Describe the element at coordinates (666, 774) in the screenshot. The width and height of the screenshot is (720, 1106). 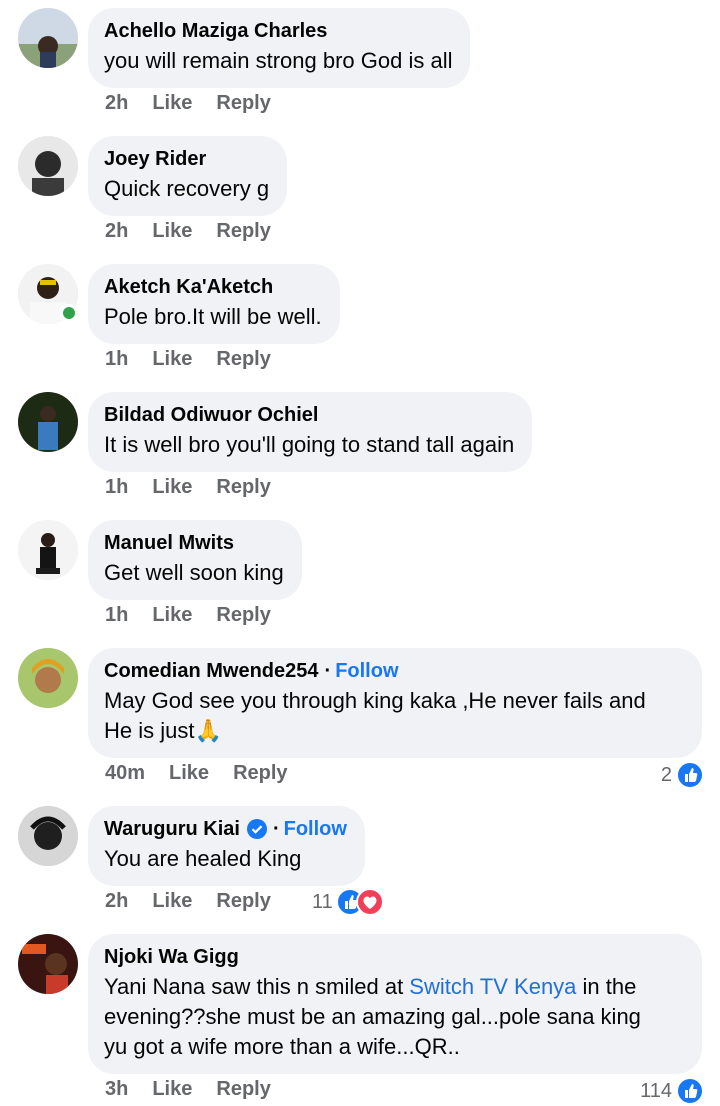
I see `reaction-count: 2` at that location.